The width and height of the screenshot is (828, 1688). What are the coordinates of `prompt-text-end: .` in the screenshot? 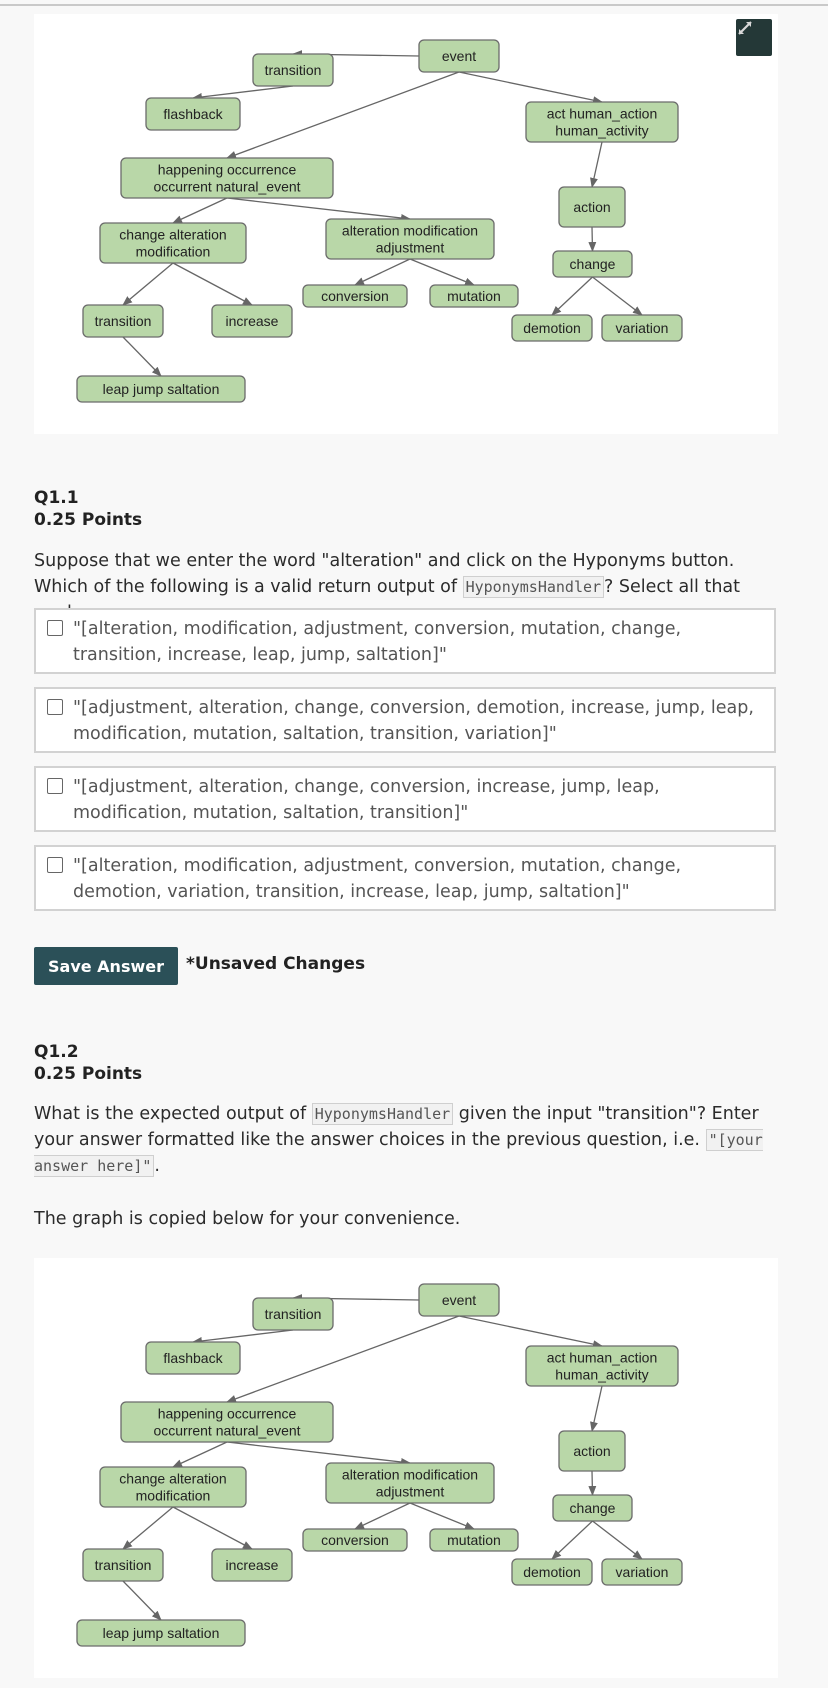 It's located at (157, 1166).